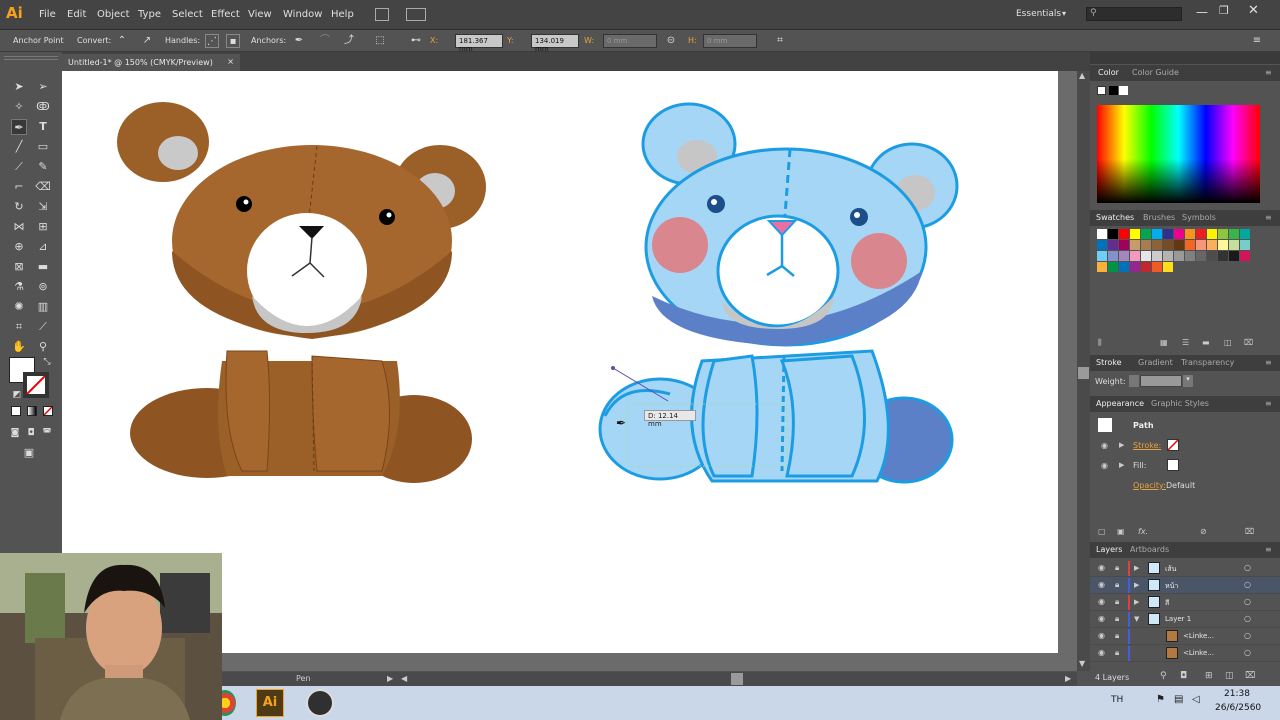  Describe the element at coordinates (187, 14) in the screenshot. I see `menu-select: Select` at that location.